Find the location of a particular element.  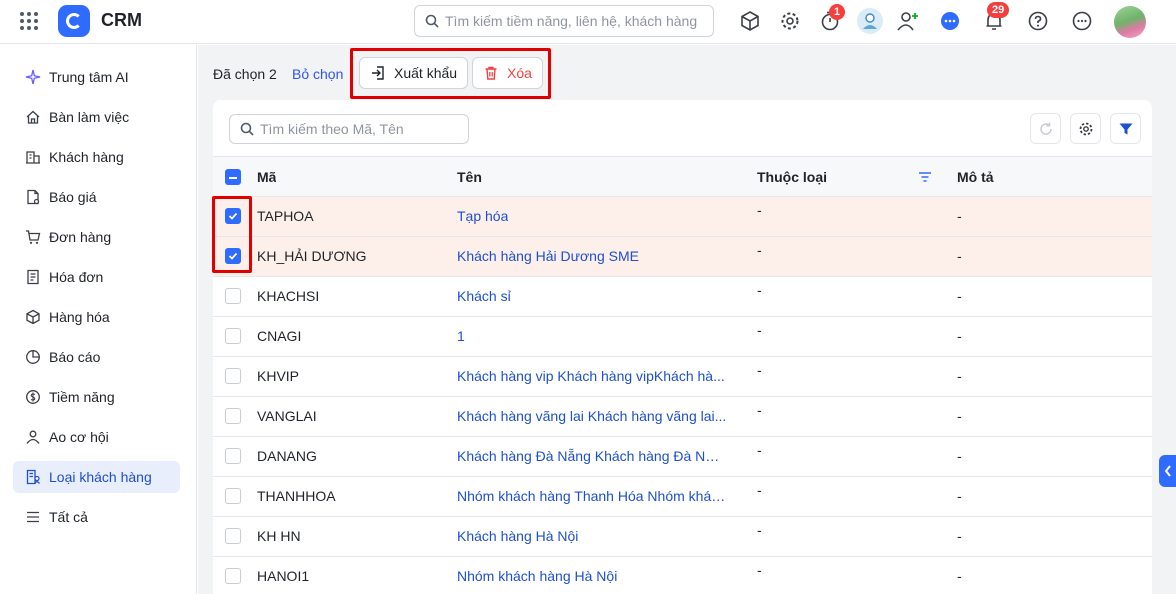

sidebar-item-label: Loại khách hàng is located at coordinates (100, 477).